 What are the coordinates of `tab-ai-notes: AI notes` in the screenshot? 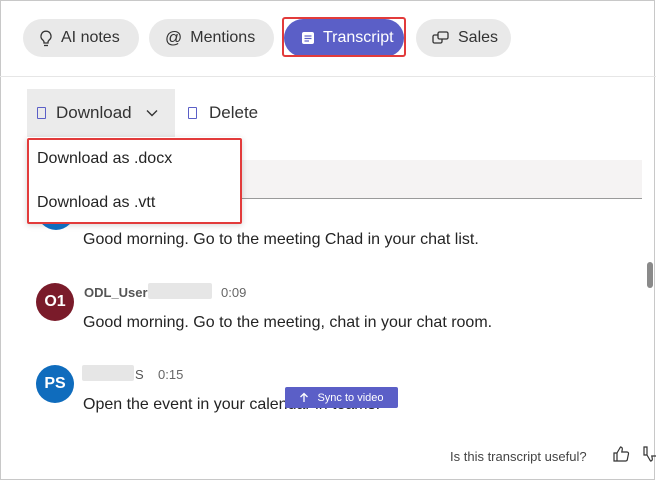 It's located at (81, 38).